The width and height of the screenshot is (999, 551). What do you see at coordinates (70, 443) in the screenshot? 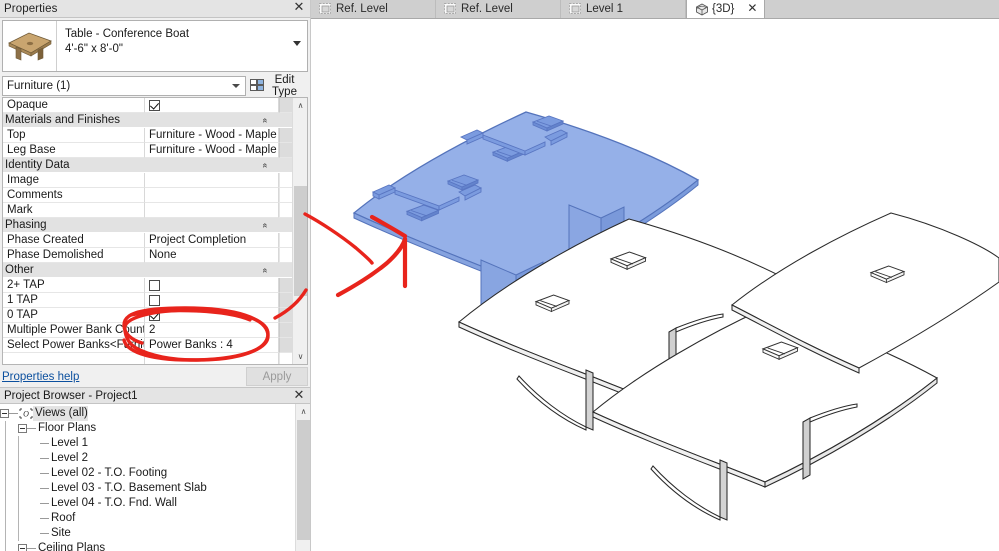
I see `tree-node-label: Level 1` at bounding box center [70, 443].